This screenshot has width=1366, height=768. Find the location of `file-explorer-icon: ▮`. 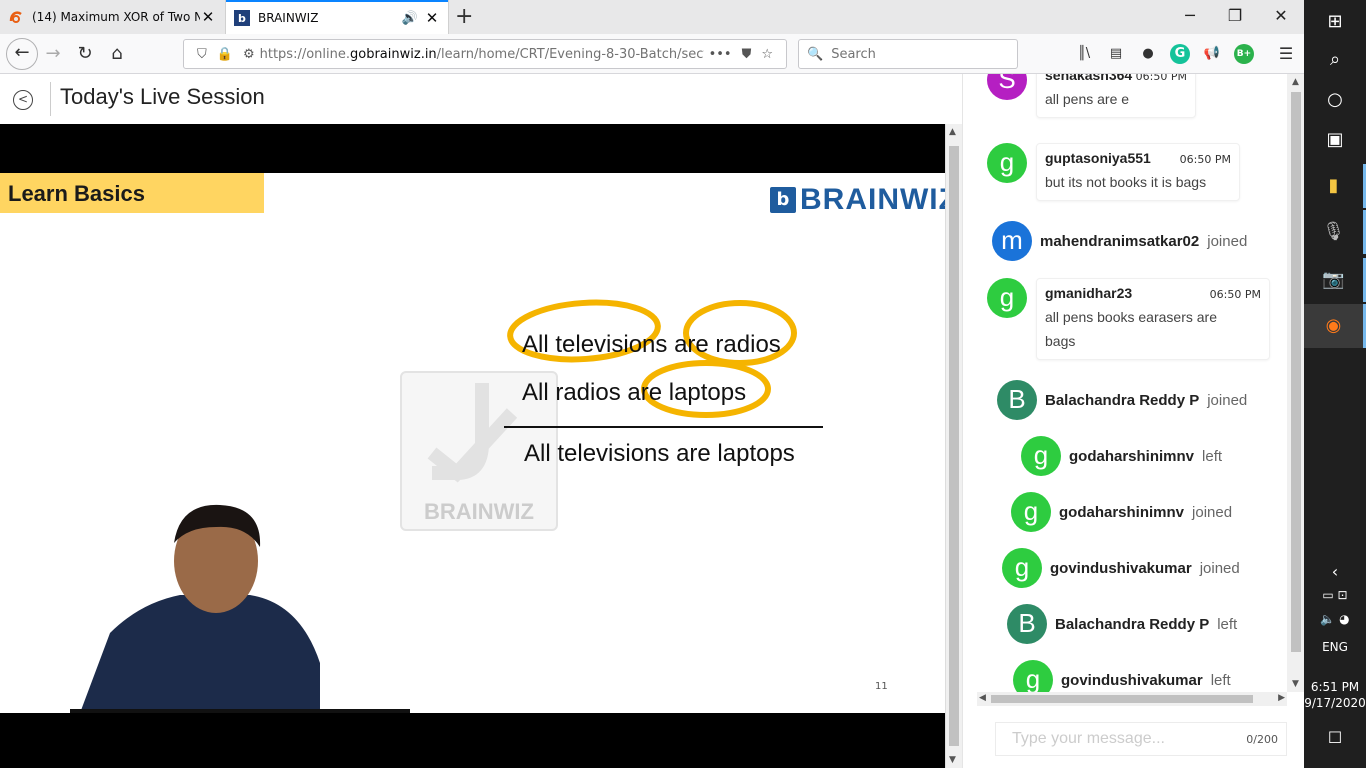

file-explorer-icon: ▮ is located at coordinates (1335, 186).